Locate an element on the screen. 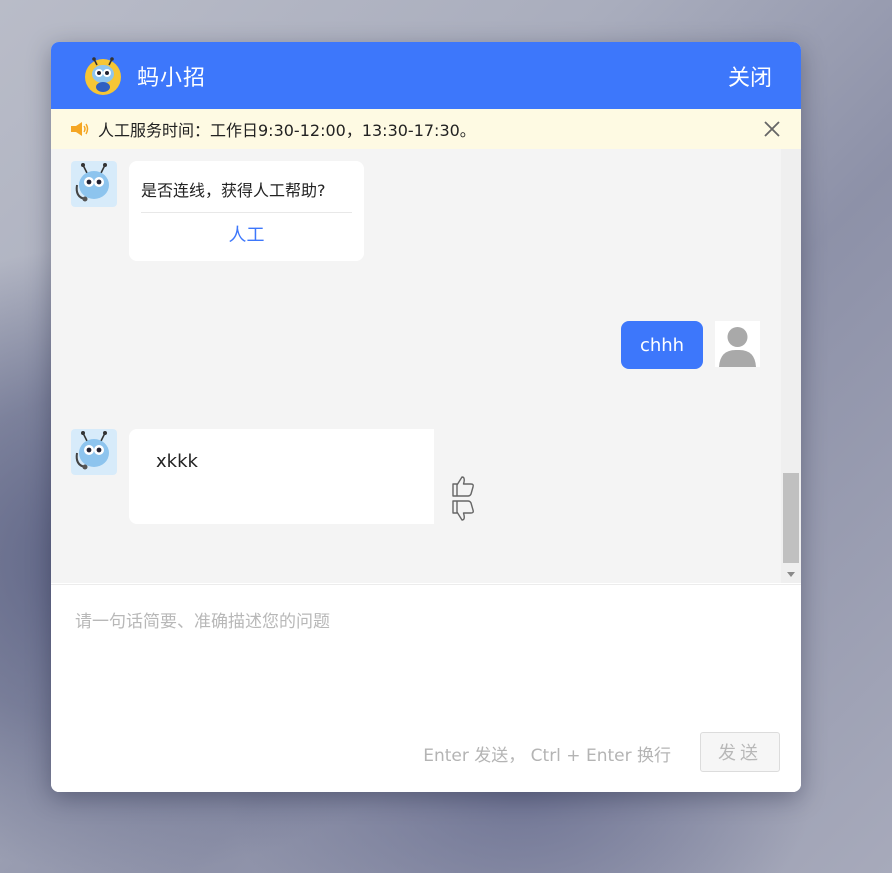  thumbs-down-icon is located at coordinates (463, 511).